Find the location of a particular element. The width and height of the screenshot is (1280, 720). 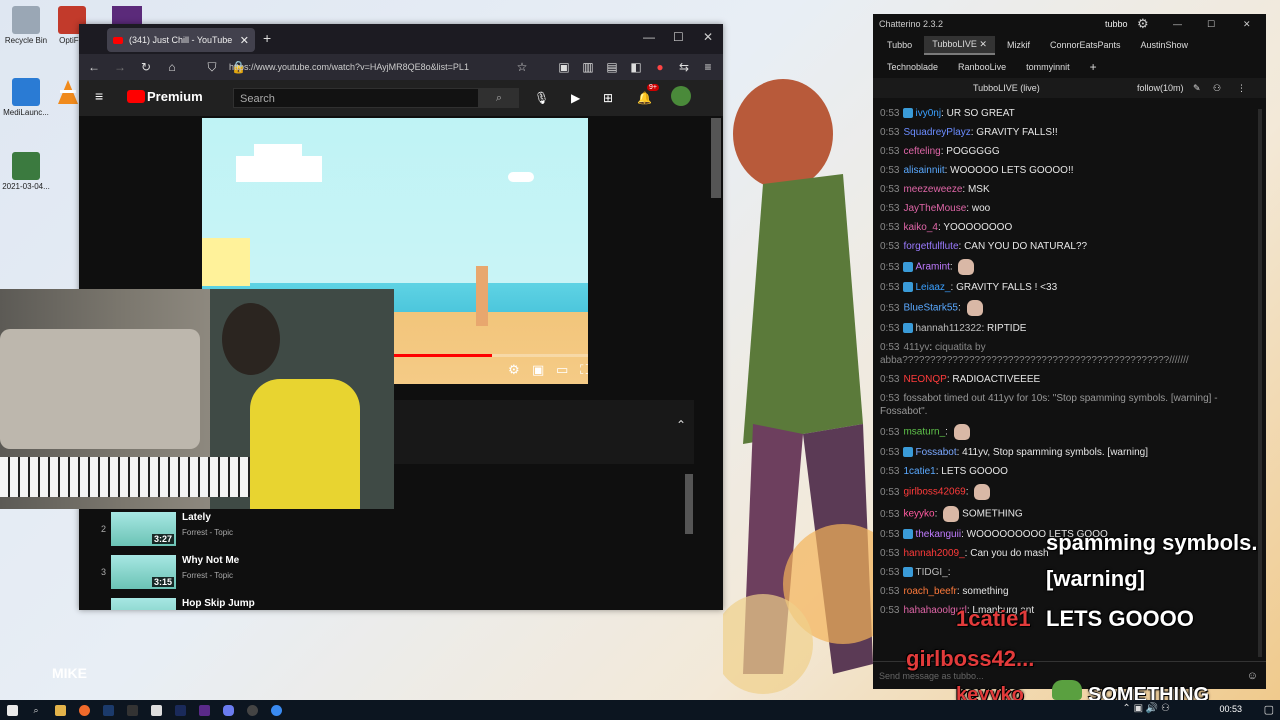

notifications-bell-icon: 🔔 is located at coordinates (644, 98).